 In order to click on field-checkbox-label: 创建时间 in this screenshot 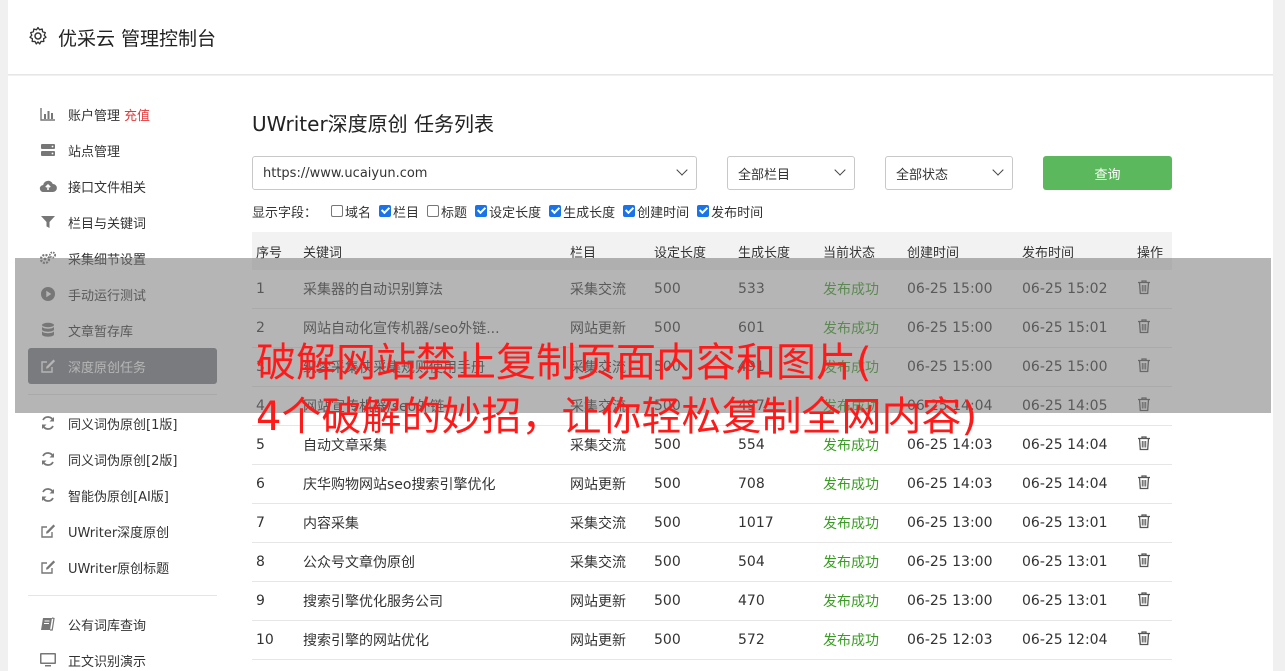, I will do `click(663, 213)`.